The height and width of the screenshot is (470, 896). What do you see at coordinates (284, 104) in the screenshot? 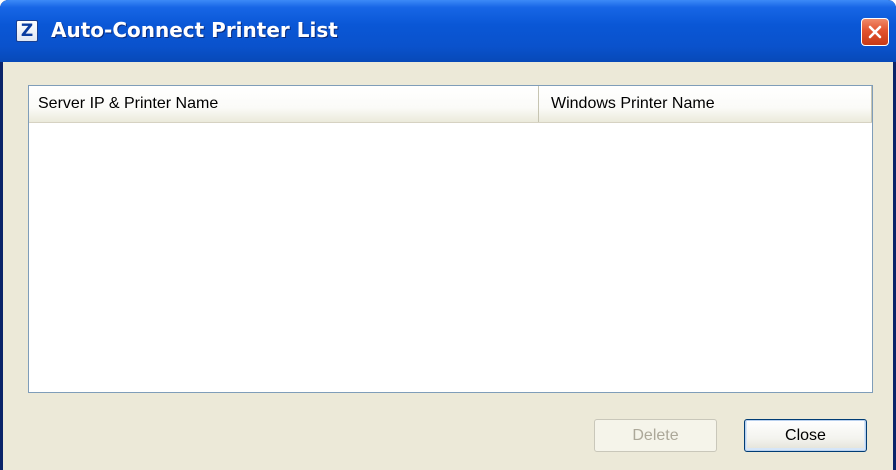
I see `column-header-server-ip-printer-name: Server IP & Printer Name` at bounding box center [284, 104].